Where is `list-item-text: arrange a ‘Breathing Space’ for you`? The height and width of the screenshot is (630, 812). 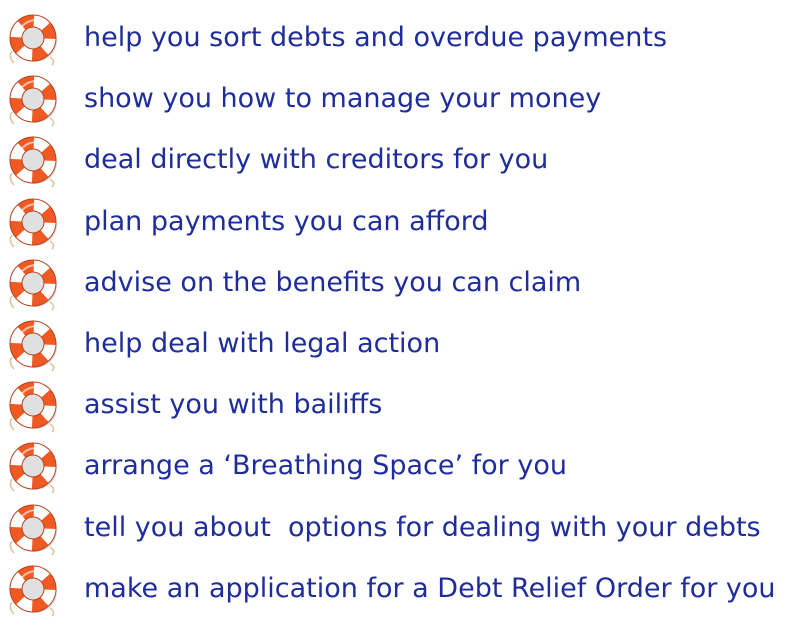
list-item-text: arrange a ‘Breathing Space’ for you is located at coordinates (325, 466).